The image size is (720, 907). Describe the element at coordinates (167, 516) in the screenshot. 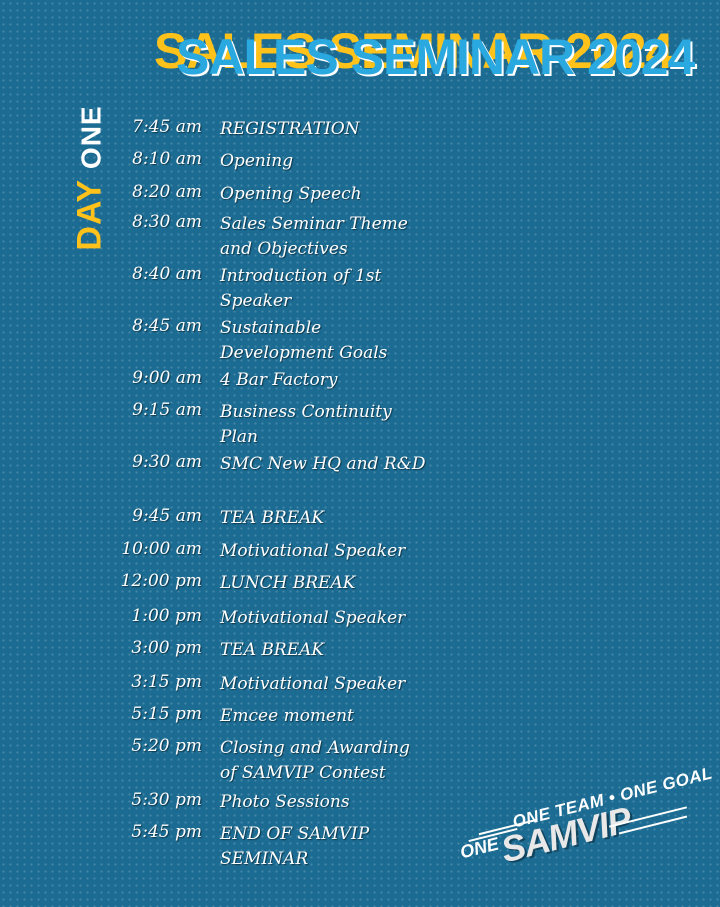

I see `schedule-time: 9:45 am` at that location.